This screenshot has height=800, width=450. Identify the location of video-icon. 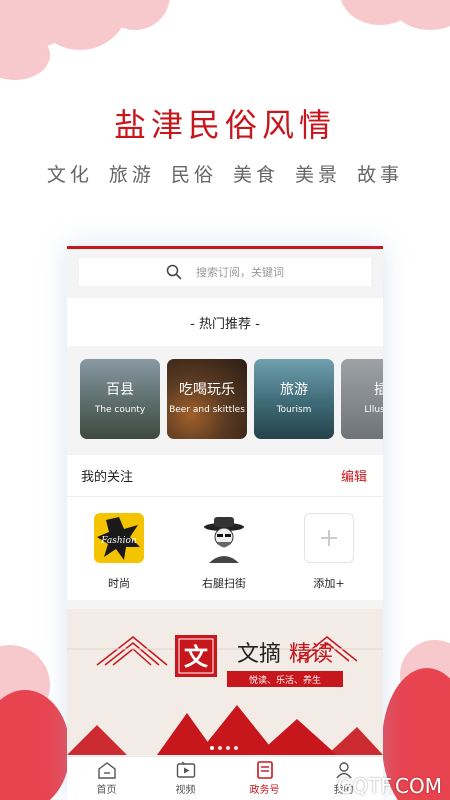
(185, 769).